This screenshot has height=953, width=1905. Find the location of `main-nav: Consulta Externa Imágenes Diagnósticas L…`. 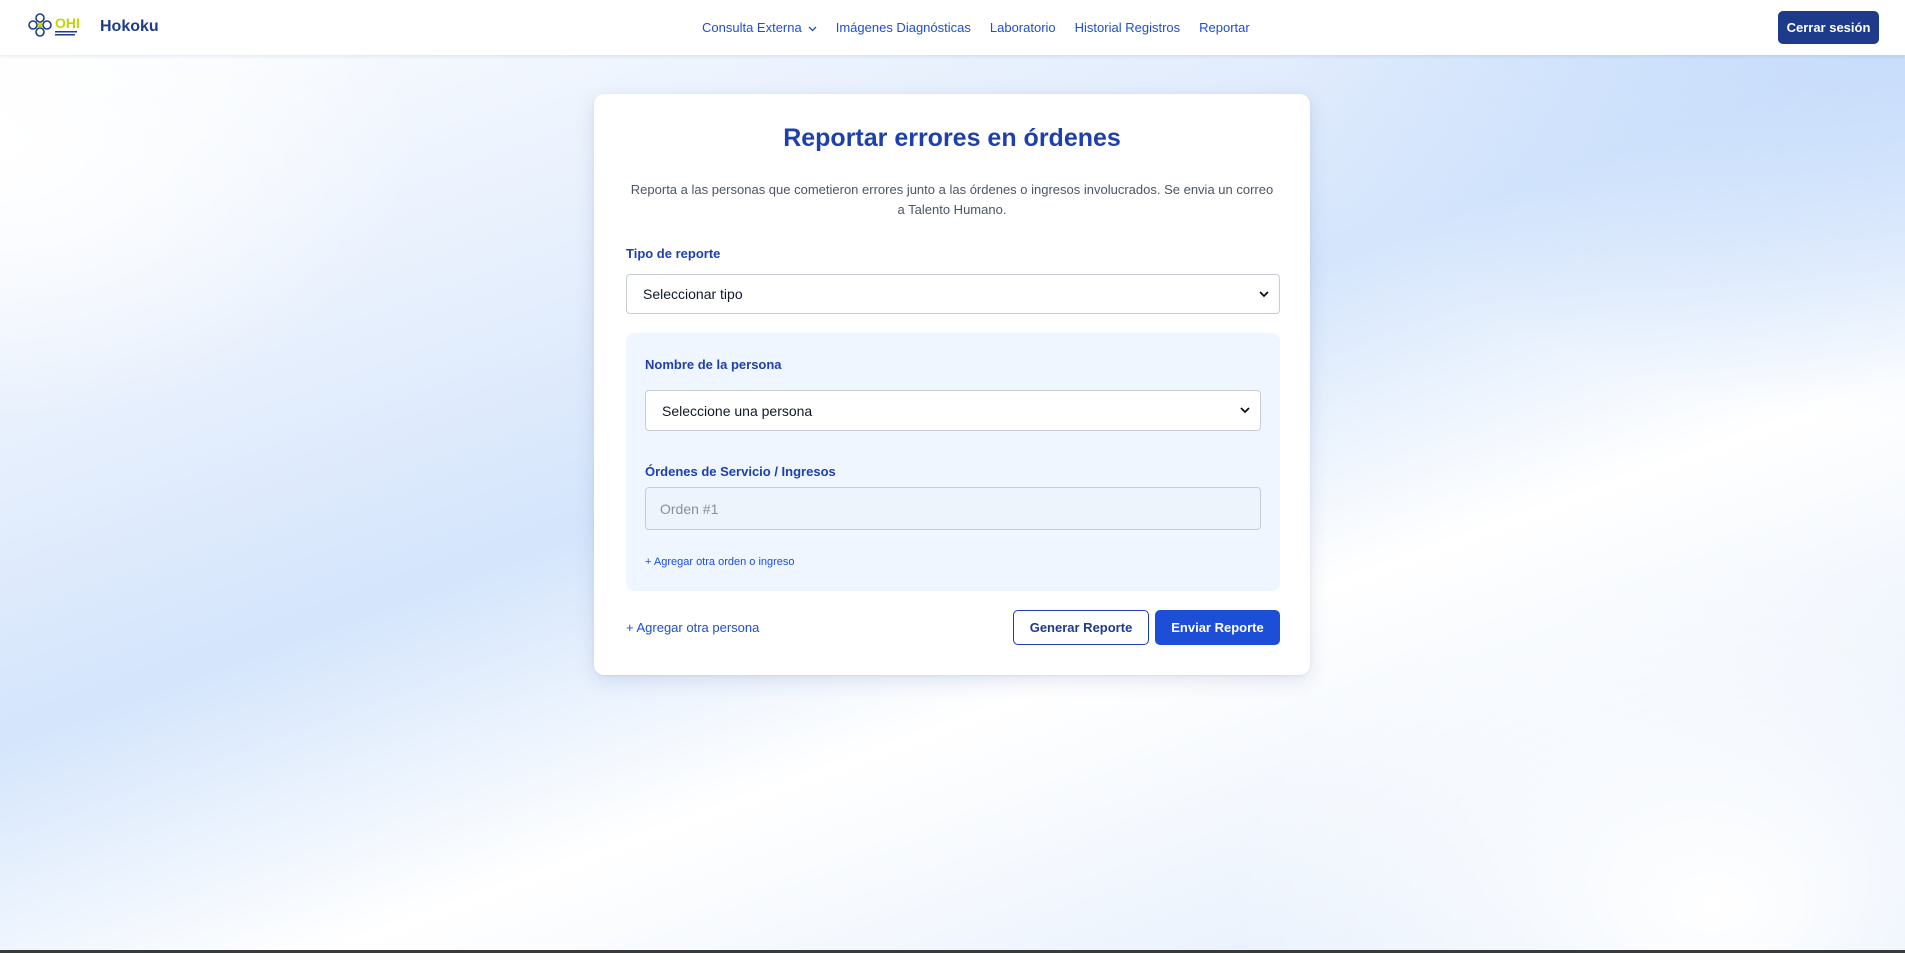

main-nav: Consulta Externa Imágenes Diagnósticas L… is located at coordinates (985, 27).